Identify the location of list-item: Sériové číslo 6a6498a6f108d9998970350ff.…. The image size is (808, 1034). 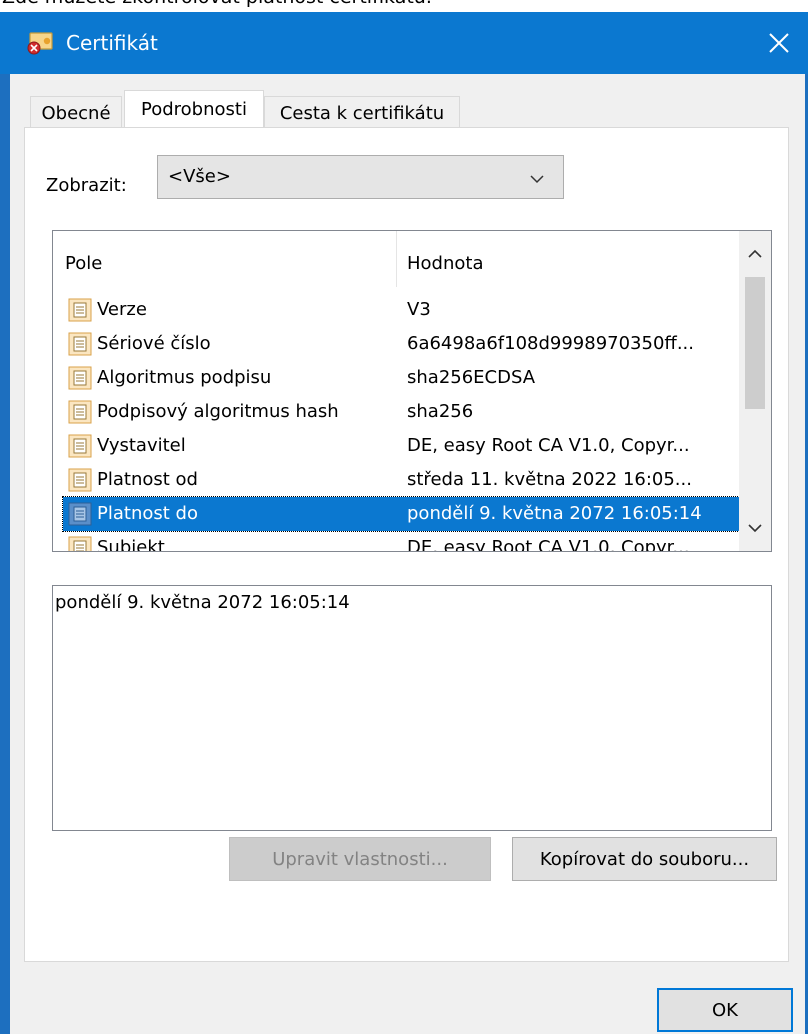
(401, 344).